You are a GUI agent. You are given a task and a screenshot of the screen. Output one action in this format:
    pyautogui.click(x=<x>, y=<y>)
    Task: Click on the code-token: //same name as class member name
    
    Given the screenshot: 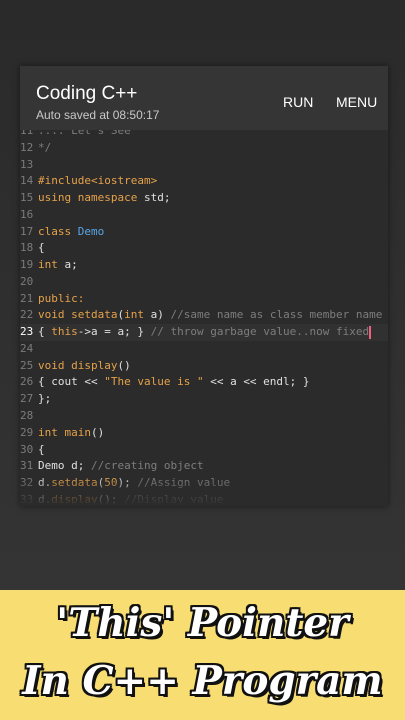 What is the action you would take?
    pyautogui.click(x=276, y=315)
    